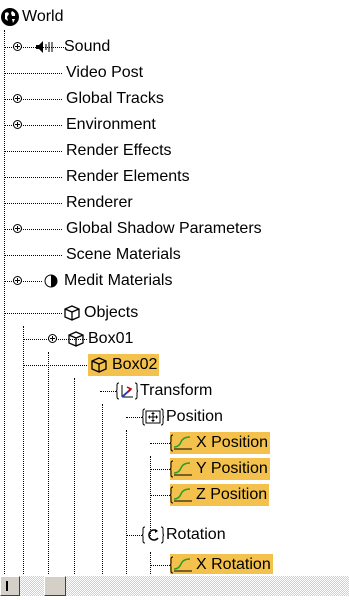 The width and height of the screenshot is (349, 600). What do you see at coordinates (111, 312) in the screenshot?
I see `tree-item-label: Objects` at bounding box center [111, 312].